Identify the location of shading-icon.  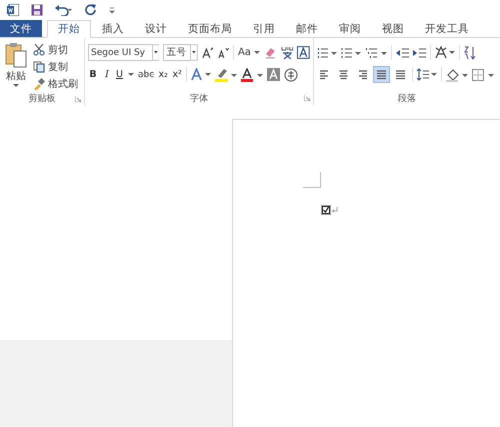
(457, 75).